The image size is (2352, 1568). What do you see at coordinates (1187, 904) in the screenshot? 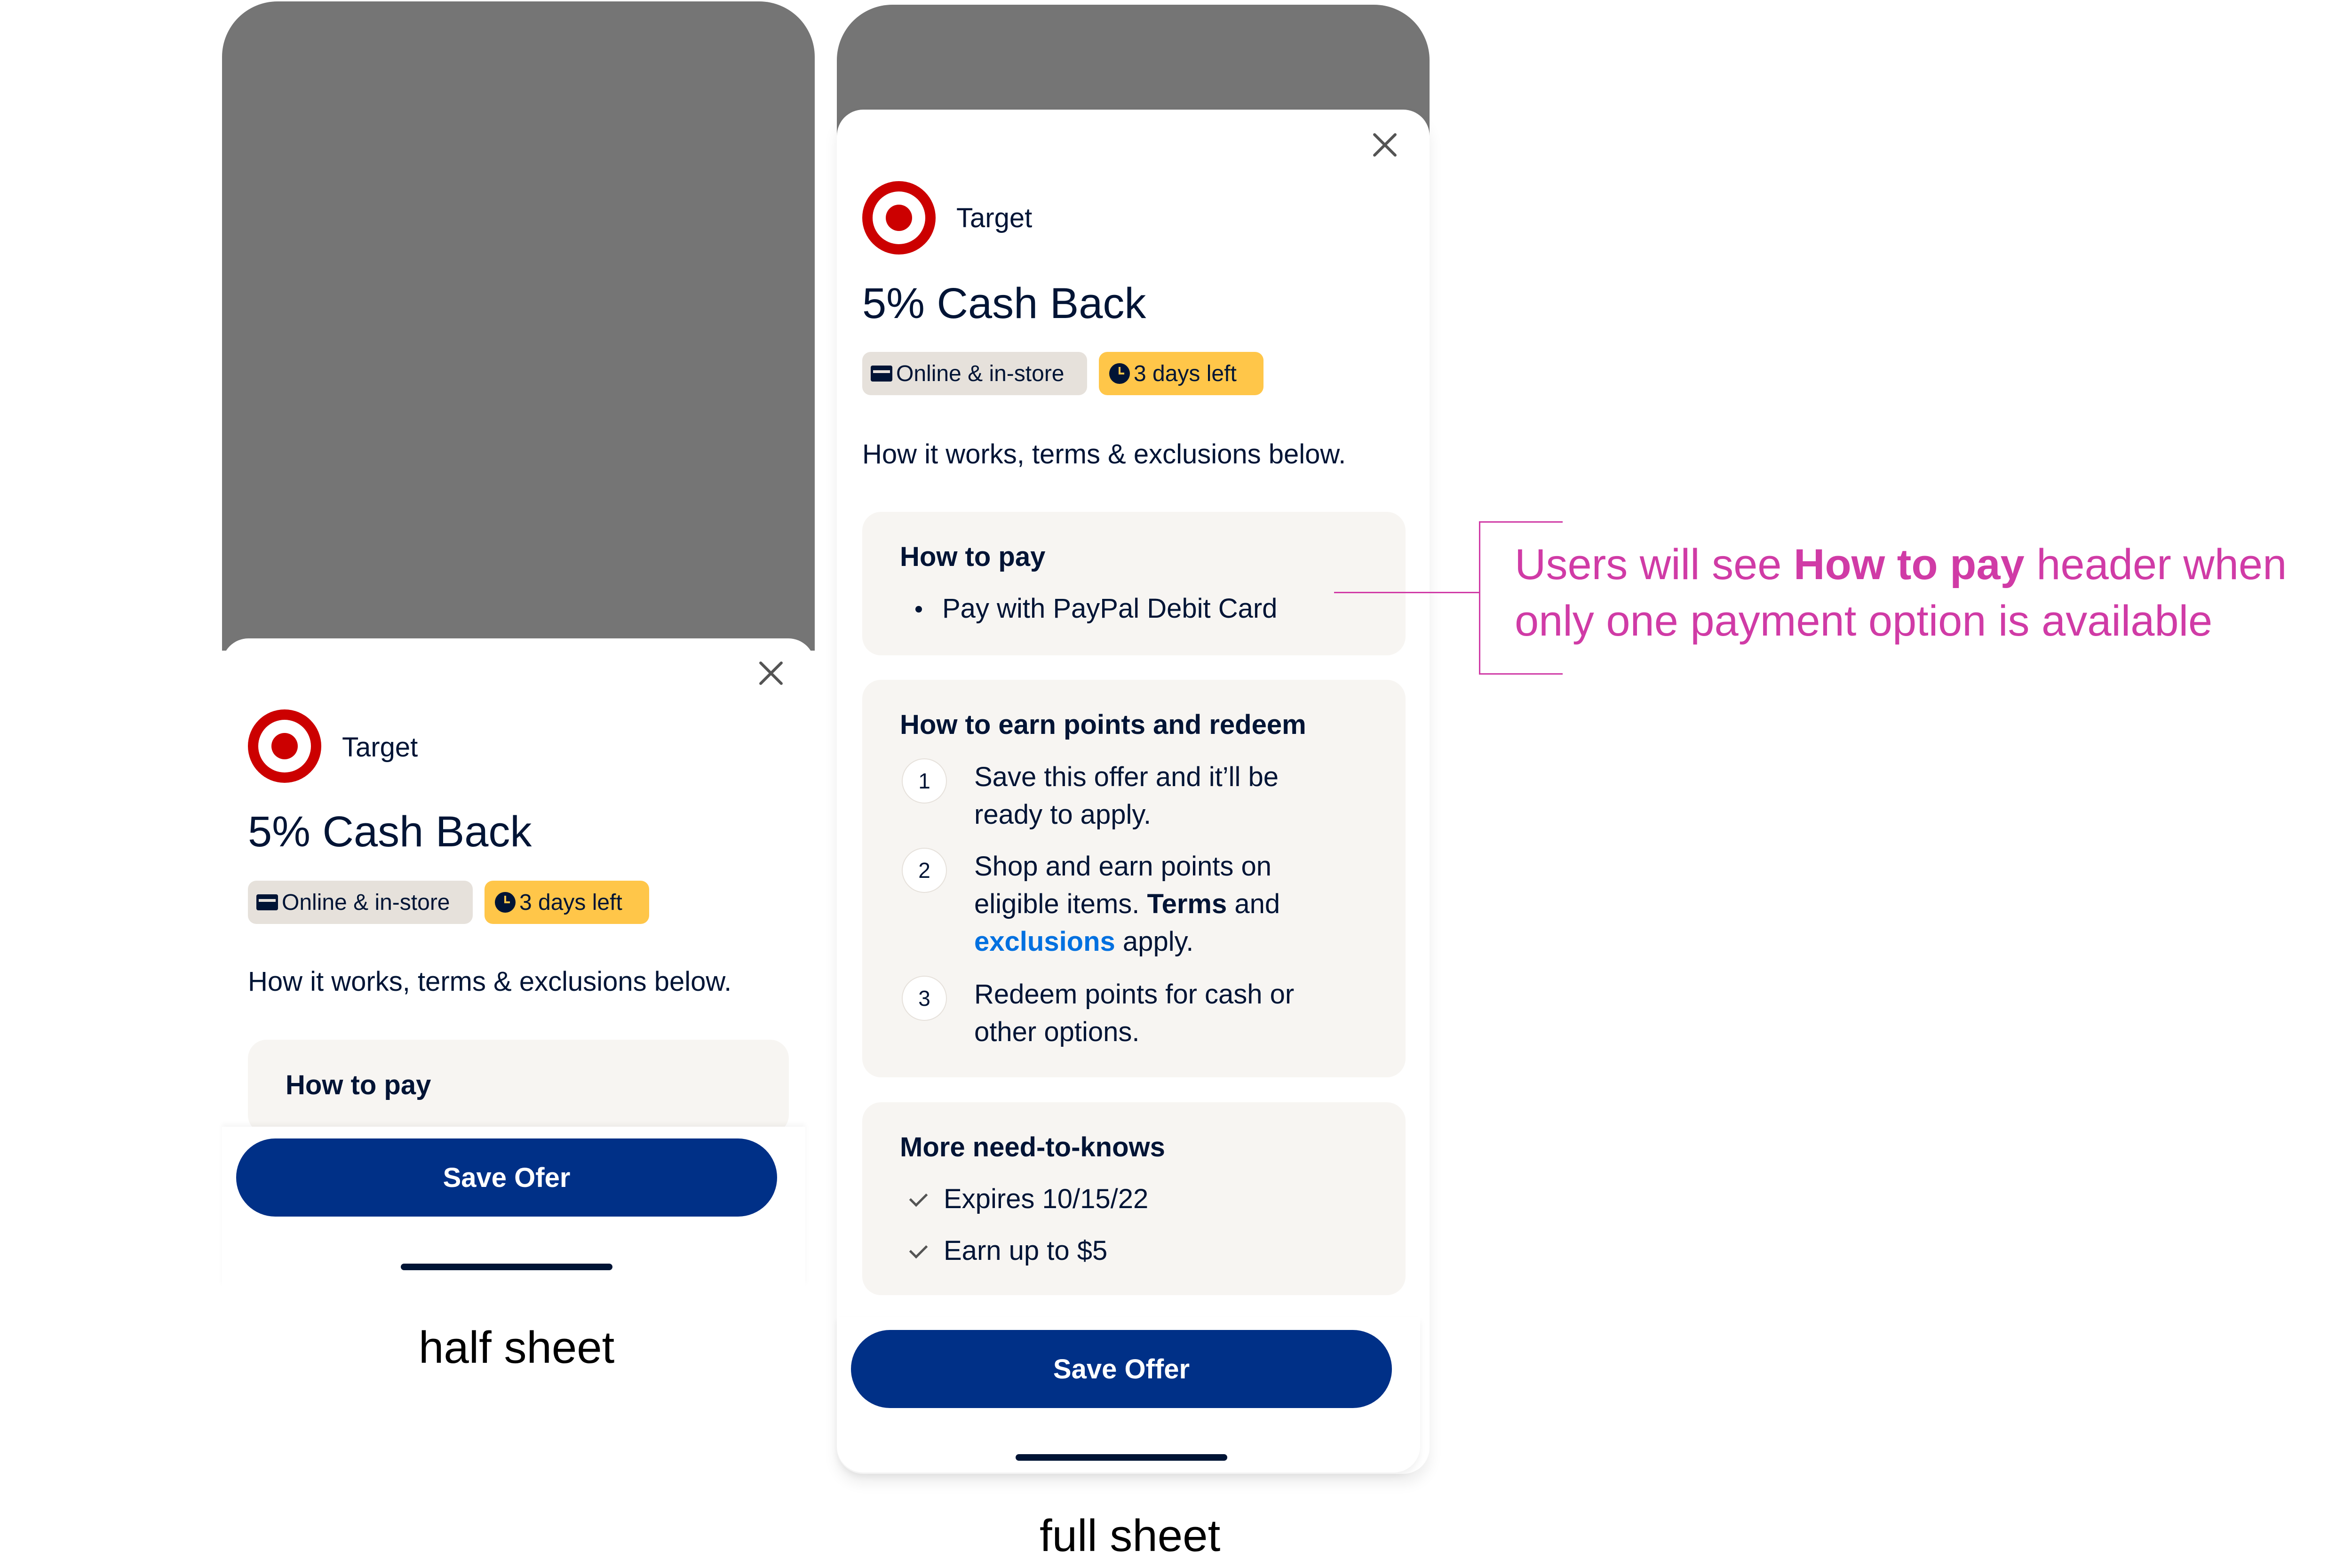
I see `terms-label: Terms` at bounding box center [1187, 904].